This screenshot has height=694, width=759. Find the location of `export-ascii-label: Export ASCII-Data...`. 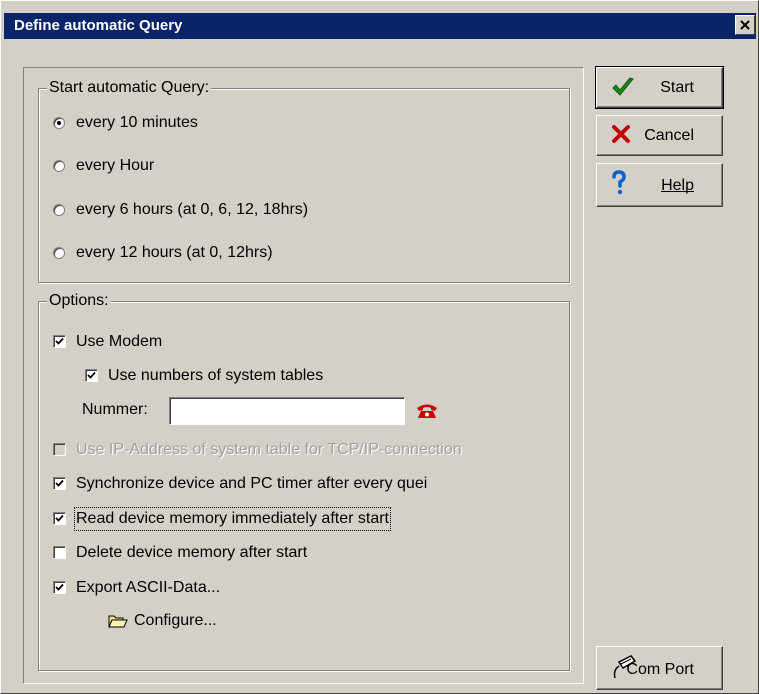

export-ascii-label: Export ASCII-Data... is located at coordinates (148, 587).